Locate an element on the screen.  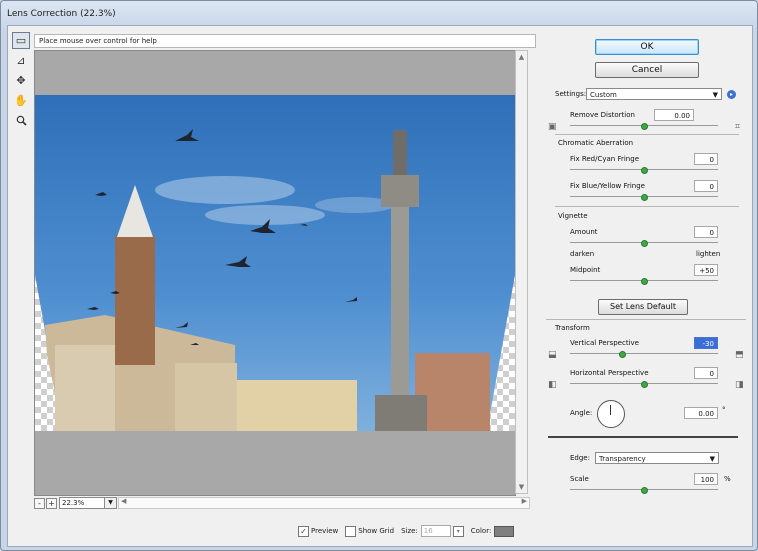
transform-title: Transform is located at coordinates (572, 328).